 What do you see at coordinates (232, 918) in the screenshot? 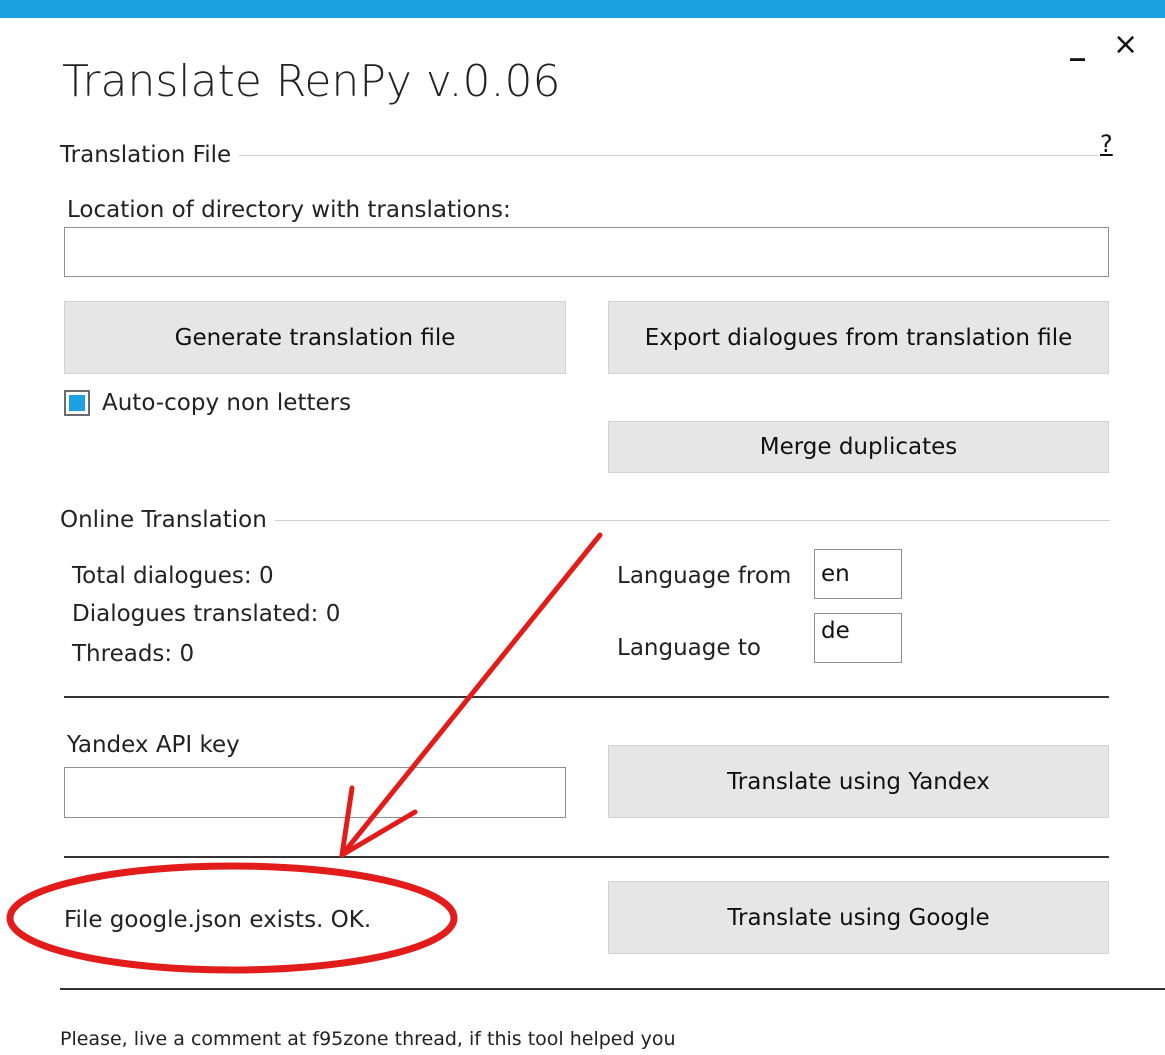
I see `red-ellipse-icon` at bounding box center [232, 918].